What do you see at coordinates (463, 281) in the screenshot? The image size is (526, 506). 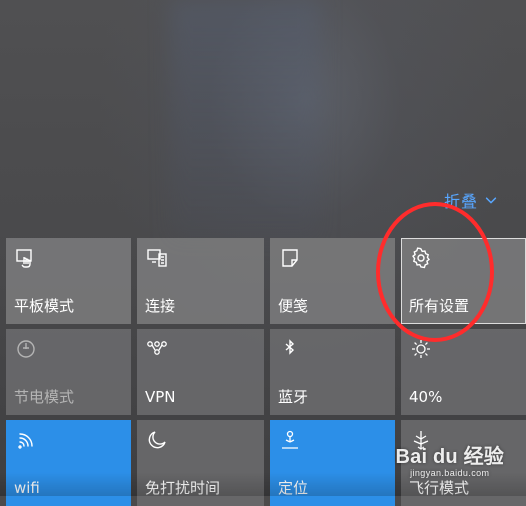 I see `tile-all-settings: 所有设置` at bounding box center [463, 281].